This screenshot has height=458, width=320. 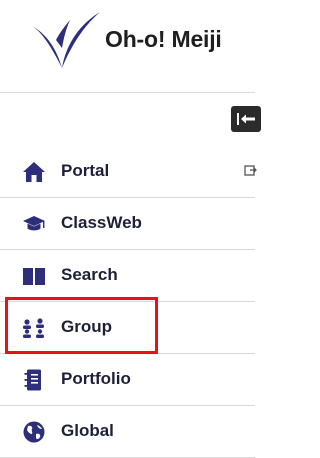 I want to click on group-icon, so click(x=34, y=328).